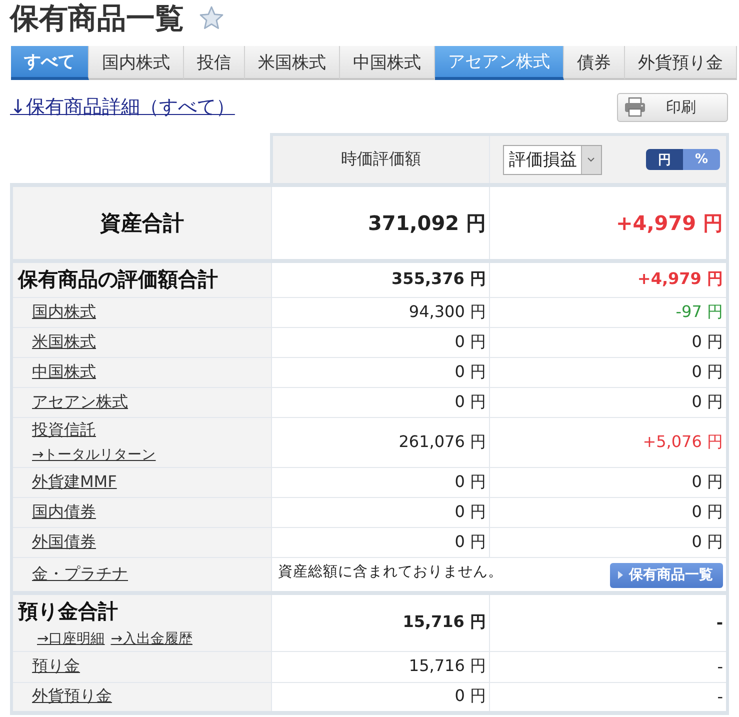 This screenshot has height=717, width=739. What do you see at coordinates (442, 441) in the screenshot?
I see `market-value: 261,076 円` at bounding box center [442, 441].